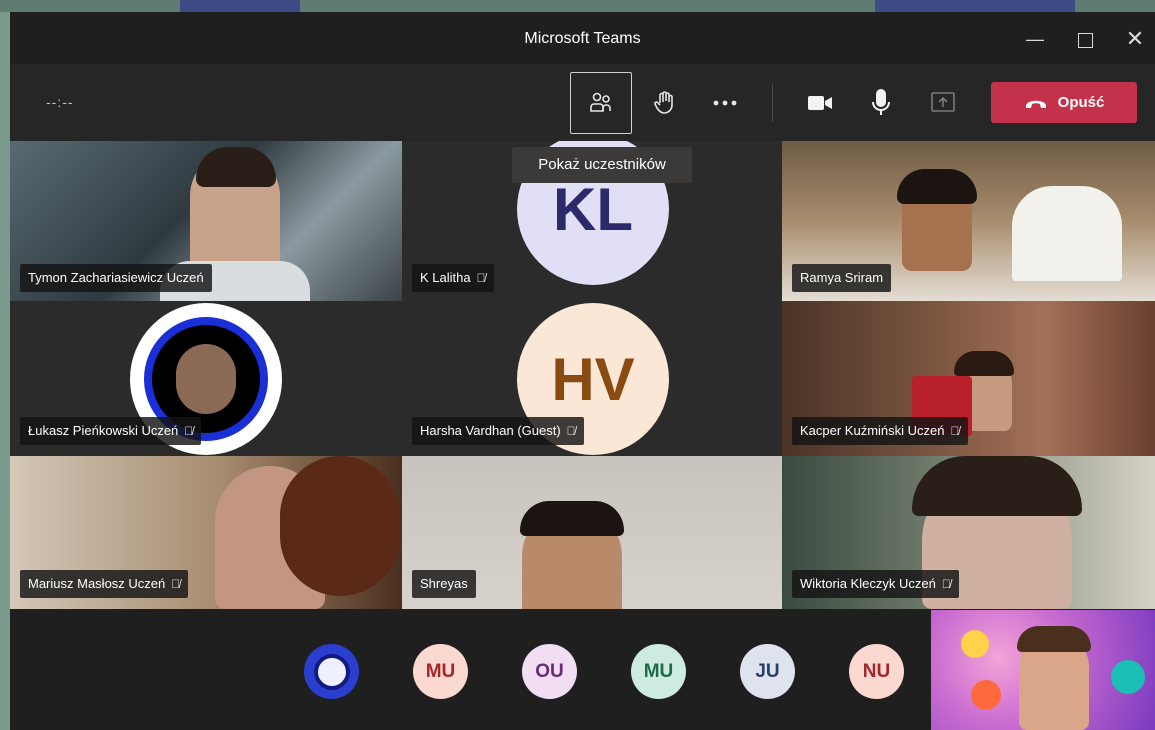 This screenshot has height=730, width=1155. I want to click on participant-name: Kacper Kuźmiński Uczeń, so click(872, 430).